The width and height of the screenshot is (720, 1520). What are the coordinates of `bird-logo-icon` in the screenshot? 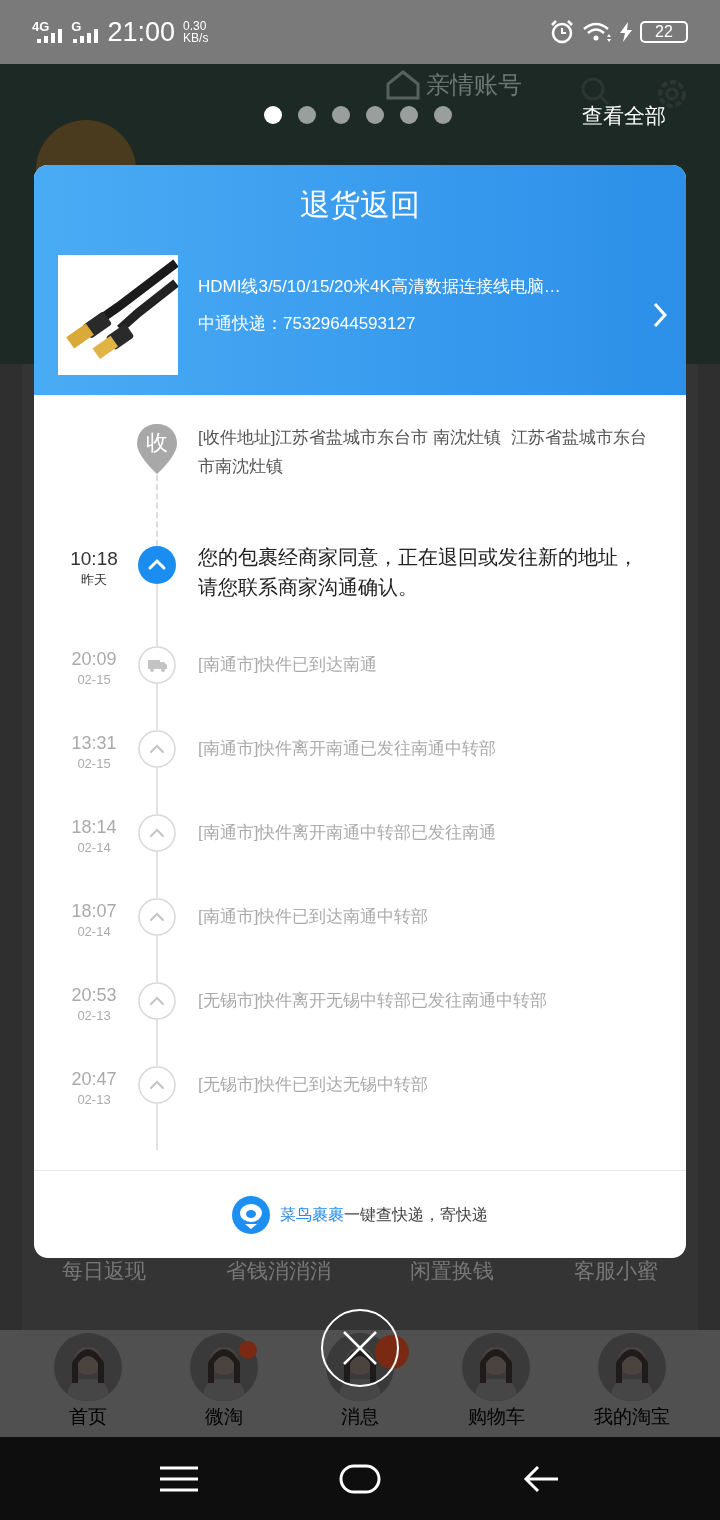 It's located at (251, 1214).